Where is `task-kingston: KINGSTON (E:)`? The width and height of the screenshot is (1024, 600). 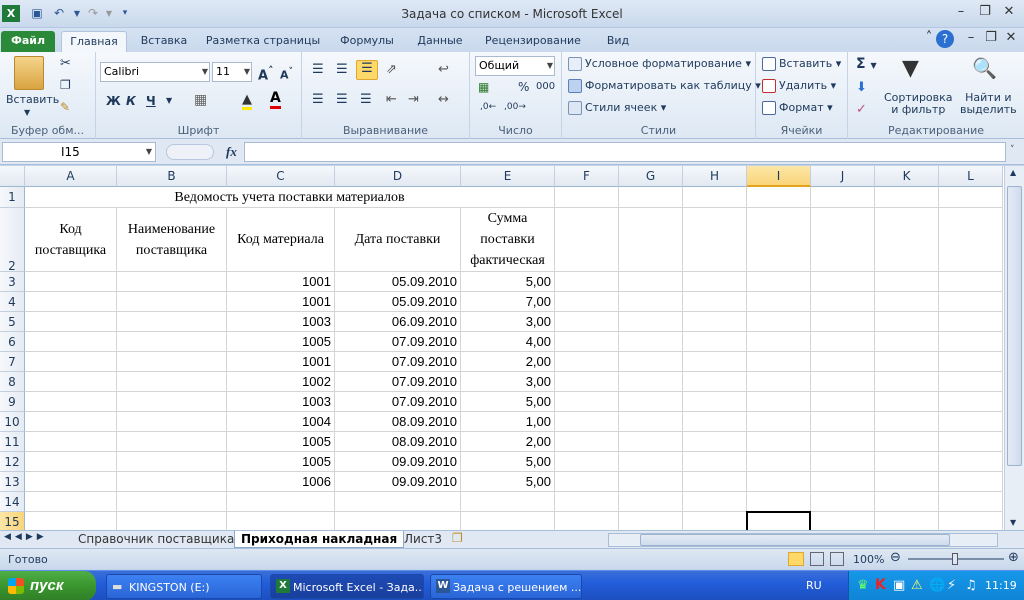
task-kingston: KINGSTON (E:) is located at coordinates (184, 586).